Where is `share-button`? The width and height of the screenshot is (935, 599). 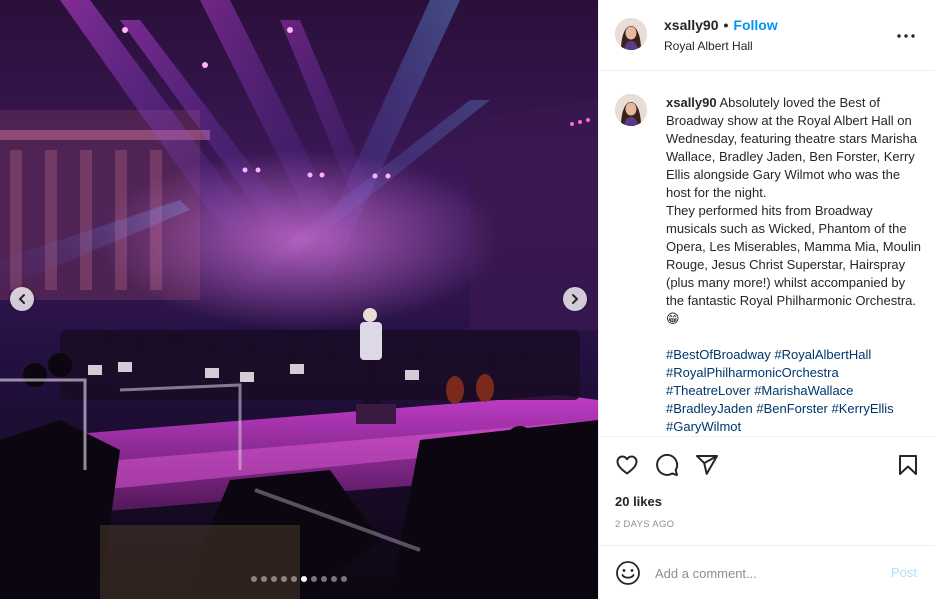
share-button is located at coordinates (707, 465).